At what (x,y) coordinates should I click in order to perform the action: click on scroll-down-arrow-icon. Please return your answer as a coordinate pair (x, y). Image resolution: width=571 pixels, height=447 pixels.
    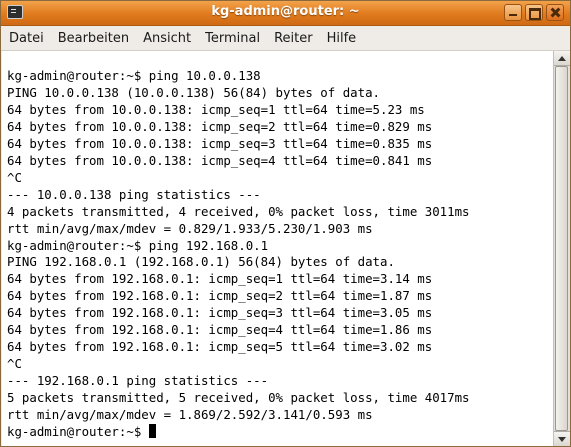
    Looking at the image, I should click on (562, 438).